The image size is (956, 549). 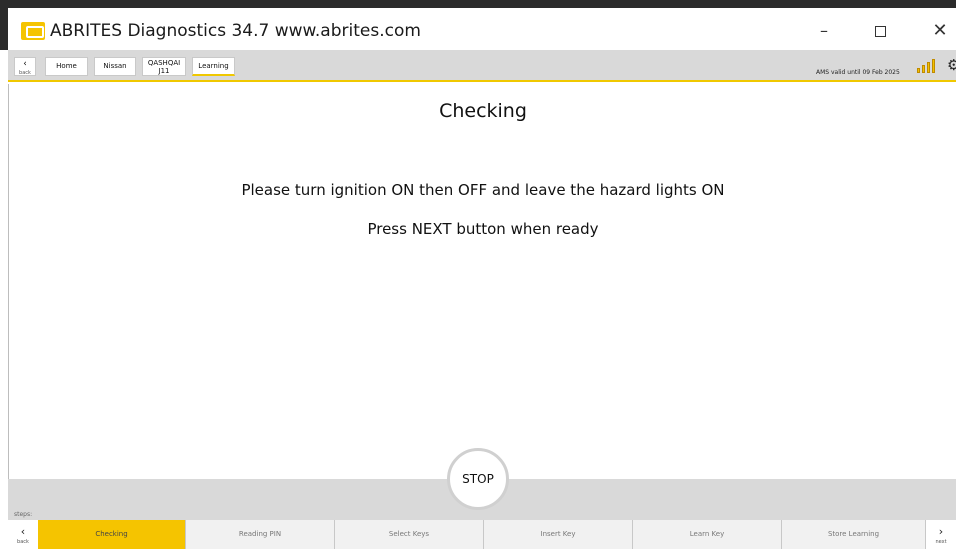 I want to click on steps-next-button: › next, so click(x=941, y=534).